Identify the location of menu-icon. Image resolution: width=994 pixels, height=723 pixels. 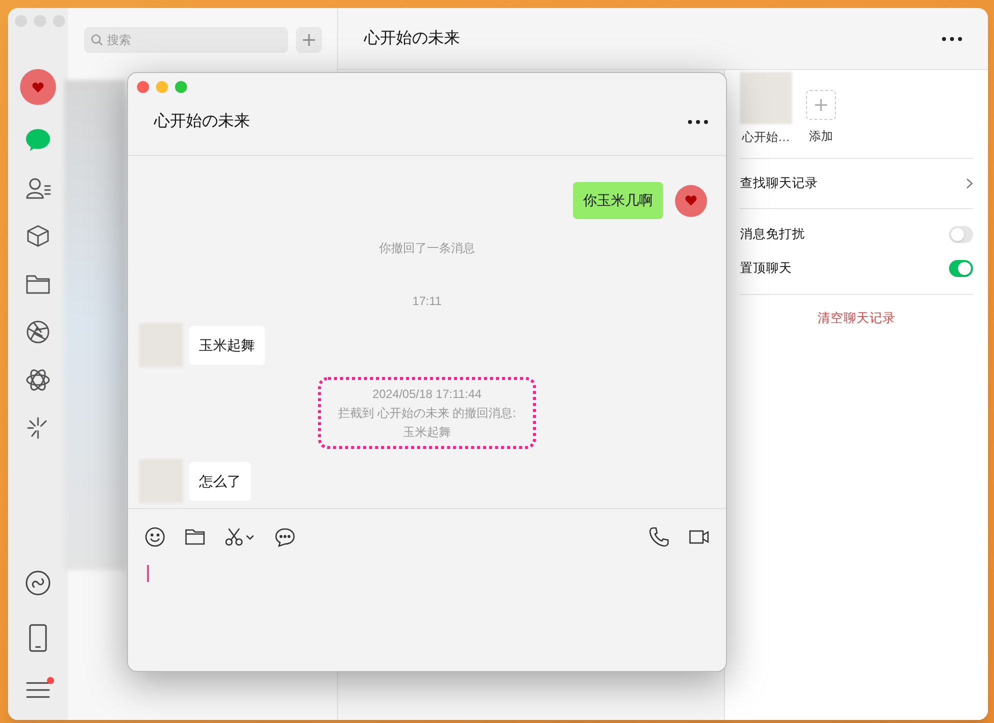
(38, 690).